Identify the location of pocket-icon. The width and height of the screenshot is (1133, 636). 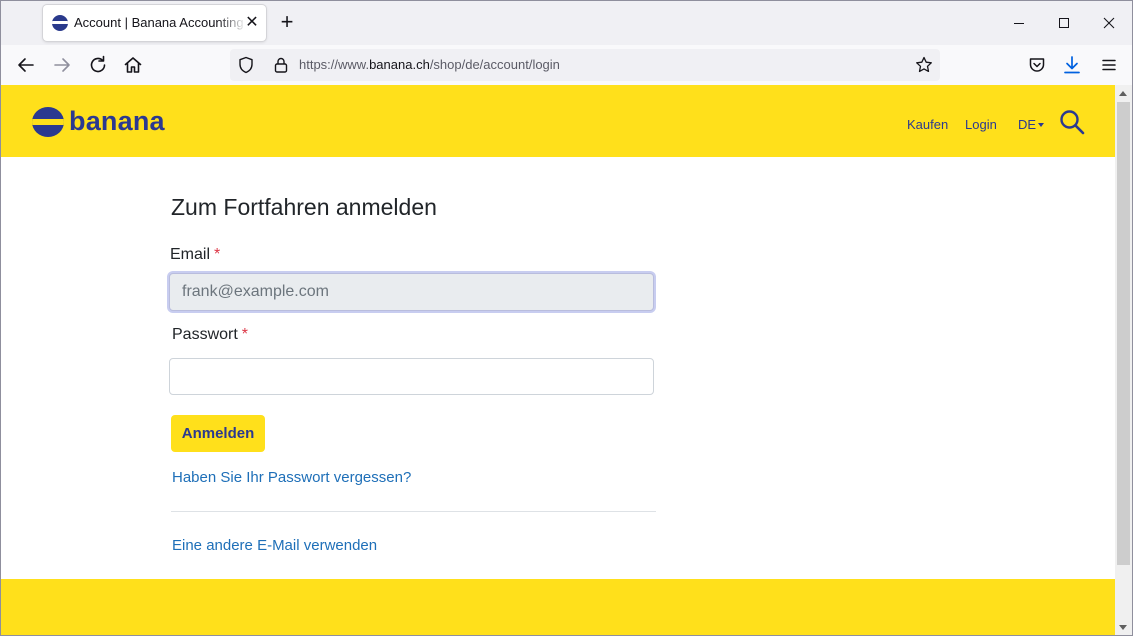
(1037, 65).